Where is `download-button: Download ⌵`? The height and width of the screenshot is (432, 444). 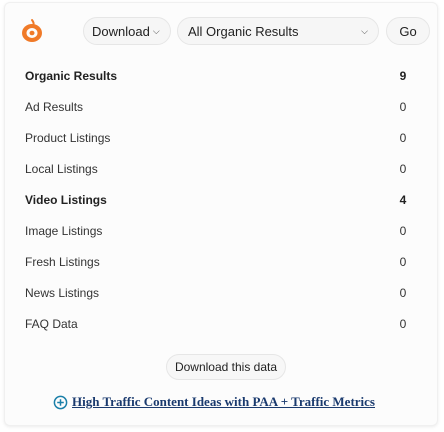
download-button: Download ⌵ is located at coordinates (127, 31).